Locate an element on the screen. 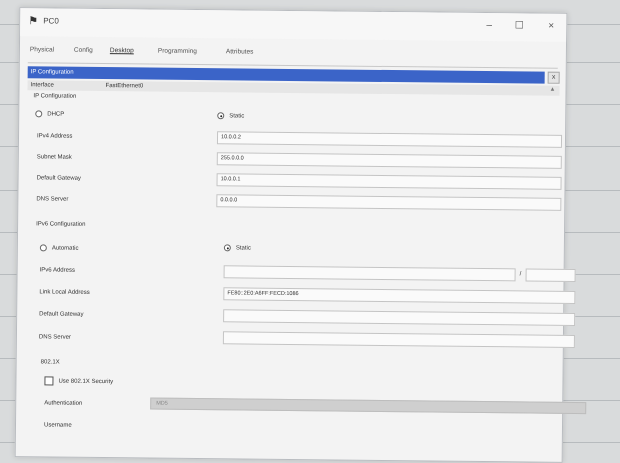  ipv6-dns-field is located at coordinates (399, 339).